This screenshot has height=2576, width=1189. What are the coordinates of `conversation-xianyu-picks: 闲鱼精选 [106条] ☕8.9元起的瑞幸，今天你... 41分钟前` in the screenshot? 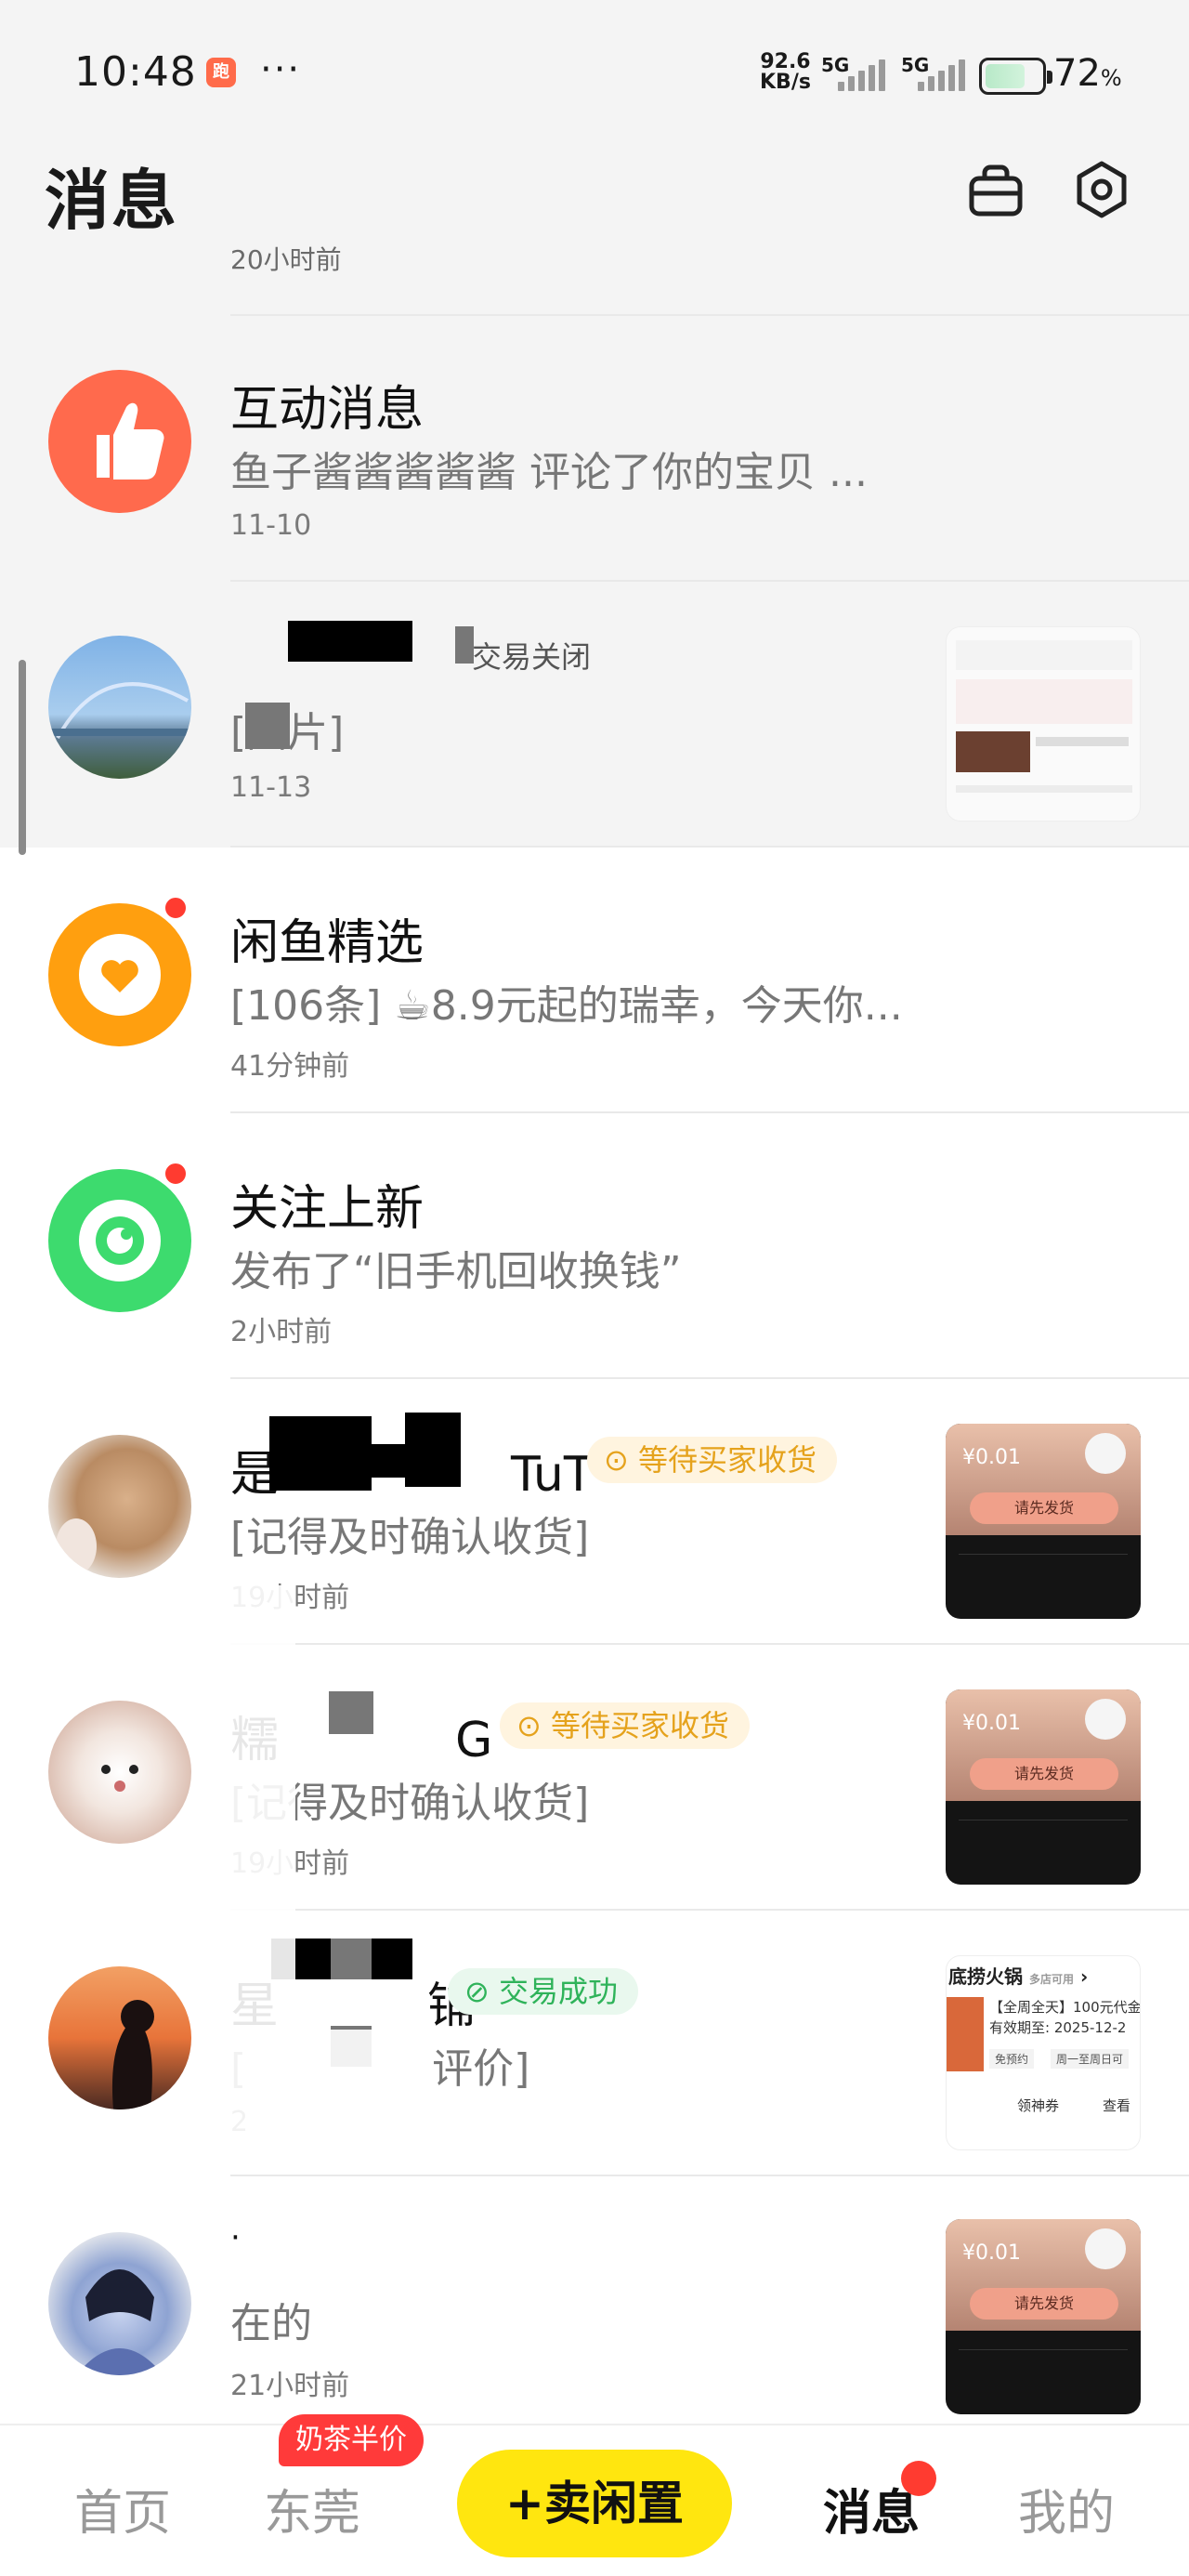 It's located at (594, 980).